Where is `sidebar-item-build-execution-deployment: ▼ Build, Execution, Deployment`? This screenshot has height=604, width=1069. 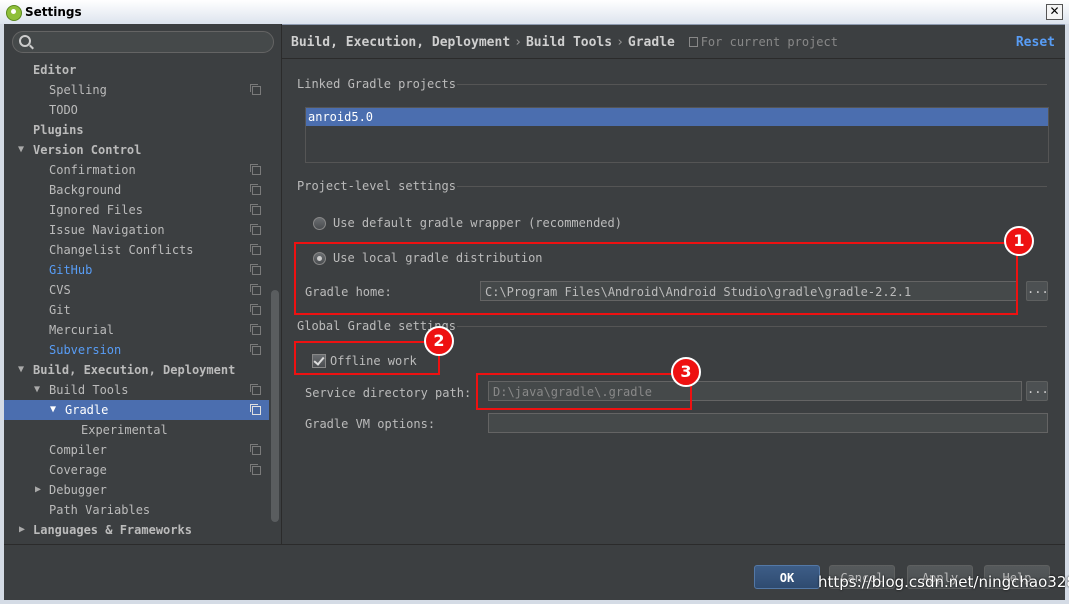 sidebar-item-build-execution-deployment: ▼ Build, Execution, Deployment is located at coordinates (136, 370).